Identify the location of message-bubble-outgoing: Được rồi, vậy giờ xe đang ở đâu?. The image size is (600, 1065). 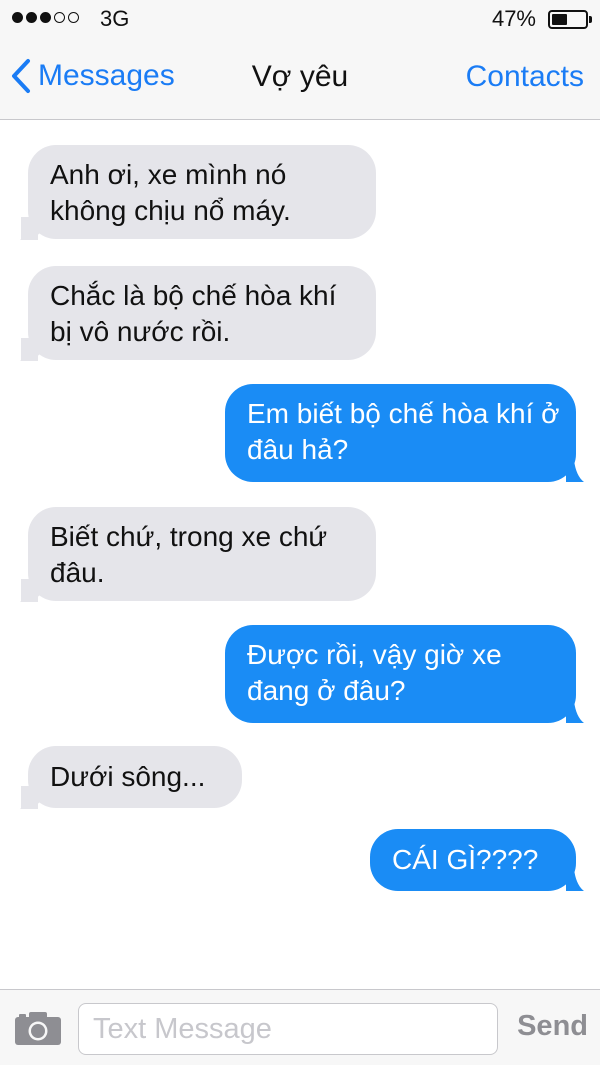
(400, 674).